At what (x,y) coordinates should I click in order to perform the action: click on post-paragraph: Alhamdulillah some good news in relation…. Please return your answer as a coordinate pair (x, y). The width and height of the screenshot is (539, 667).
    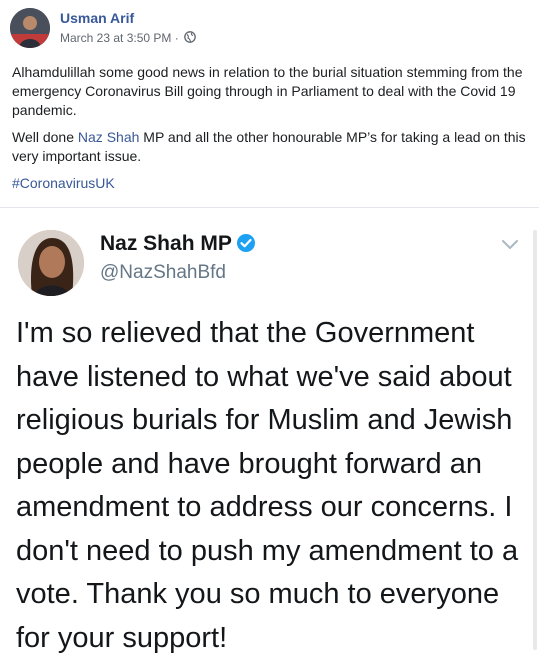
    Looking at the image, I should click on (267, 91).